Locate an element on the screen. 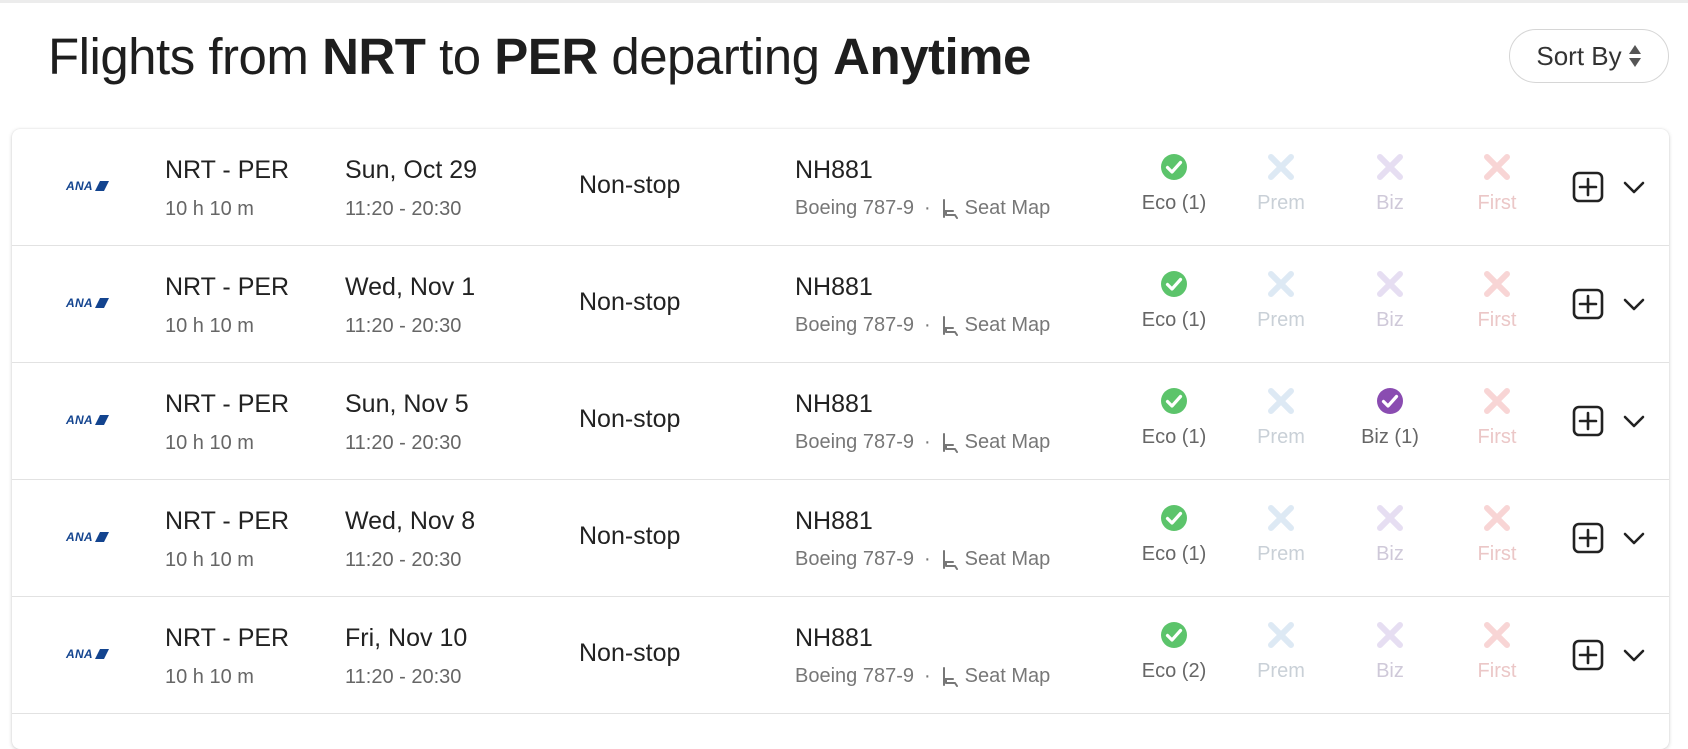 The image size is (1688, 749). title-destination: PER is located at coordinates (546, 56).